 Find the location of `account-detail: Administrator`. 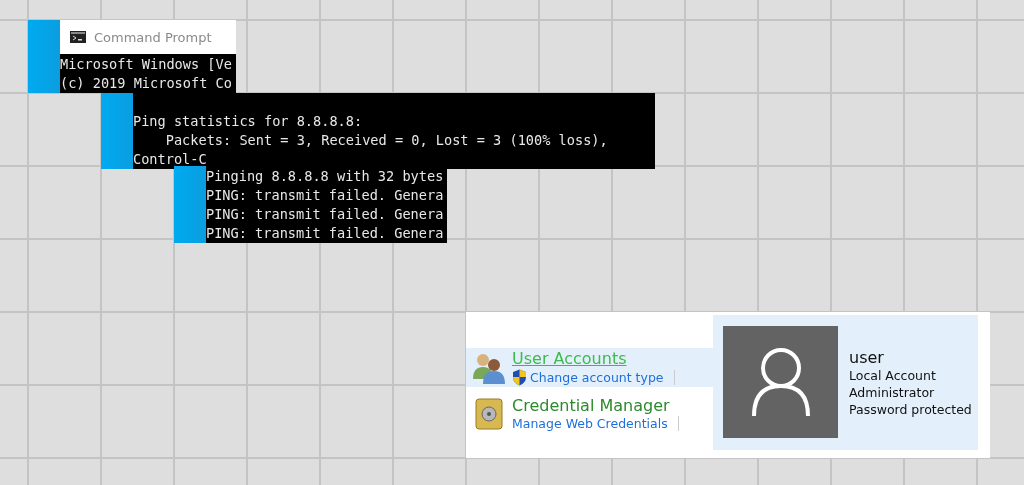

account-detail: Administrator is located at coordinates (892, 392).